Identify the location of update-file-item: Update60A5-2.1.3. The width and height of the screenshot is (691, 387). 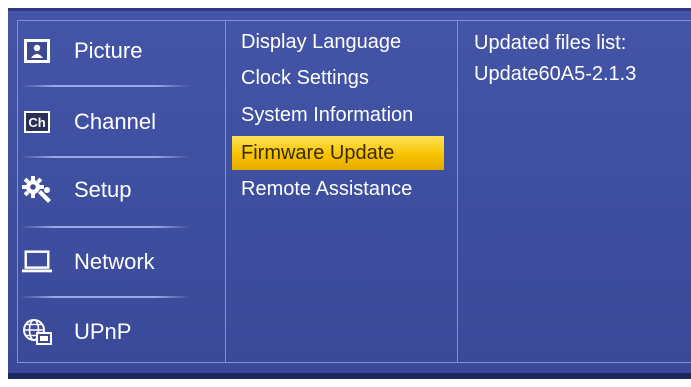
(555, 74).